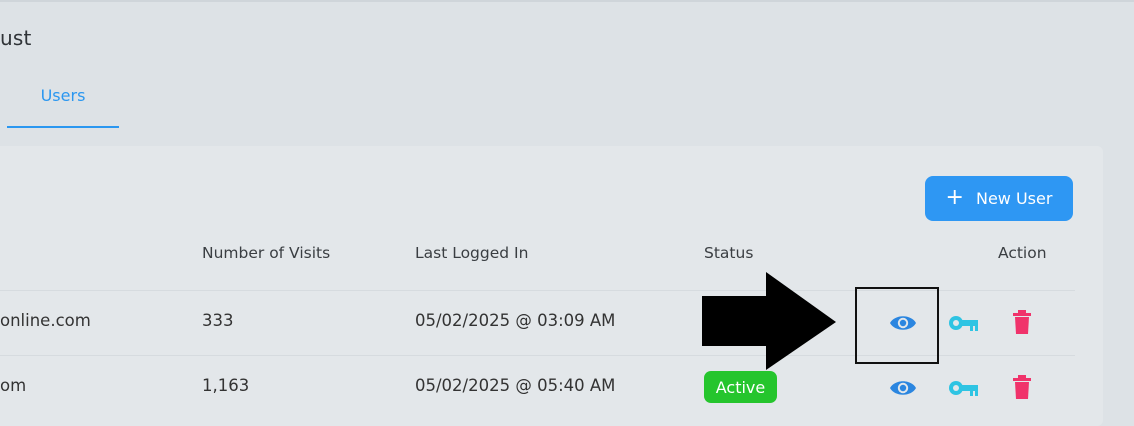 This screenshot has width=1134, height=426. I want to click on cell-last-login: 05/02/2025 @ 03:09 AM, so click(515, 320).